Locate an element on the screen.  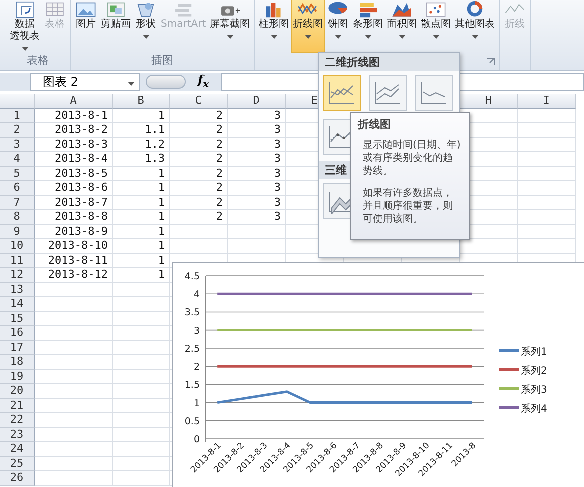
table-cell: 2013-8-3 is located at coordinates (74, 145).